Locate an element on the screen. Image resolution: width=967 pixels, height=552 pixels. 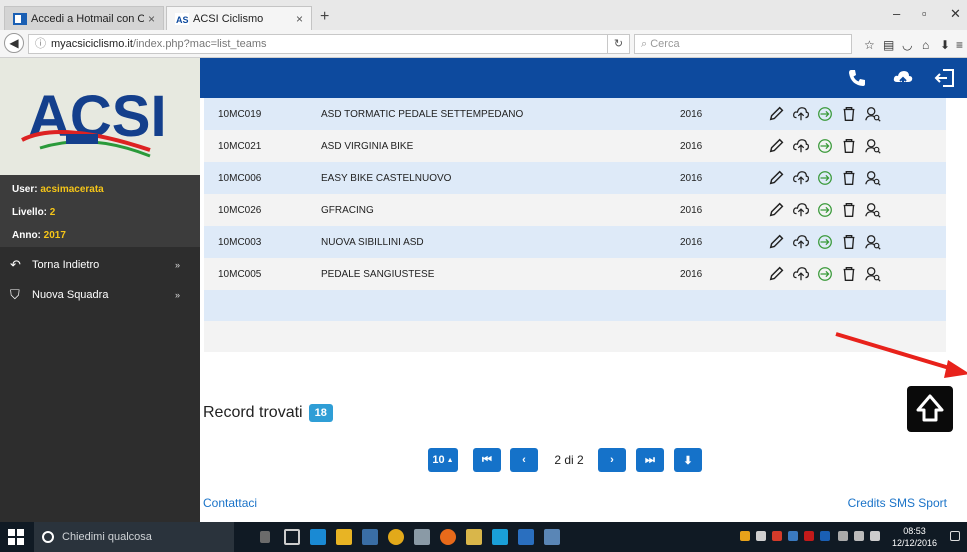
chrome-icon is located at coordinates (396, 537).